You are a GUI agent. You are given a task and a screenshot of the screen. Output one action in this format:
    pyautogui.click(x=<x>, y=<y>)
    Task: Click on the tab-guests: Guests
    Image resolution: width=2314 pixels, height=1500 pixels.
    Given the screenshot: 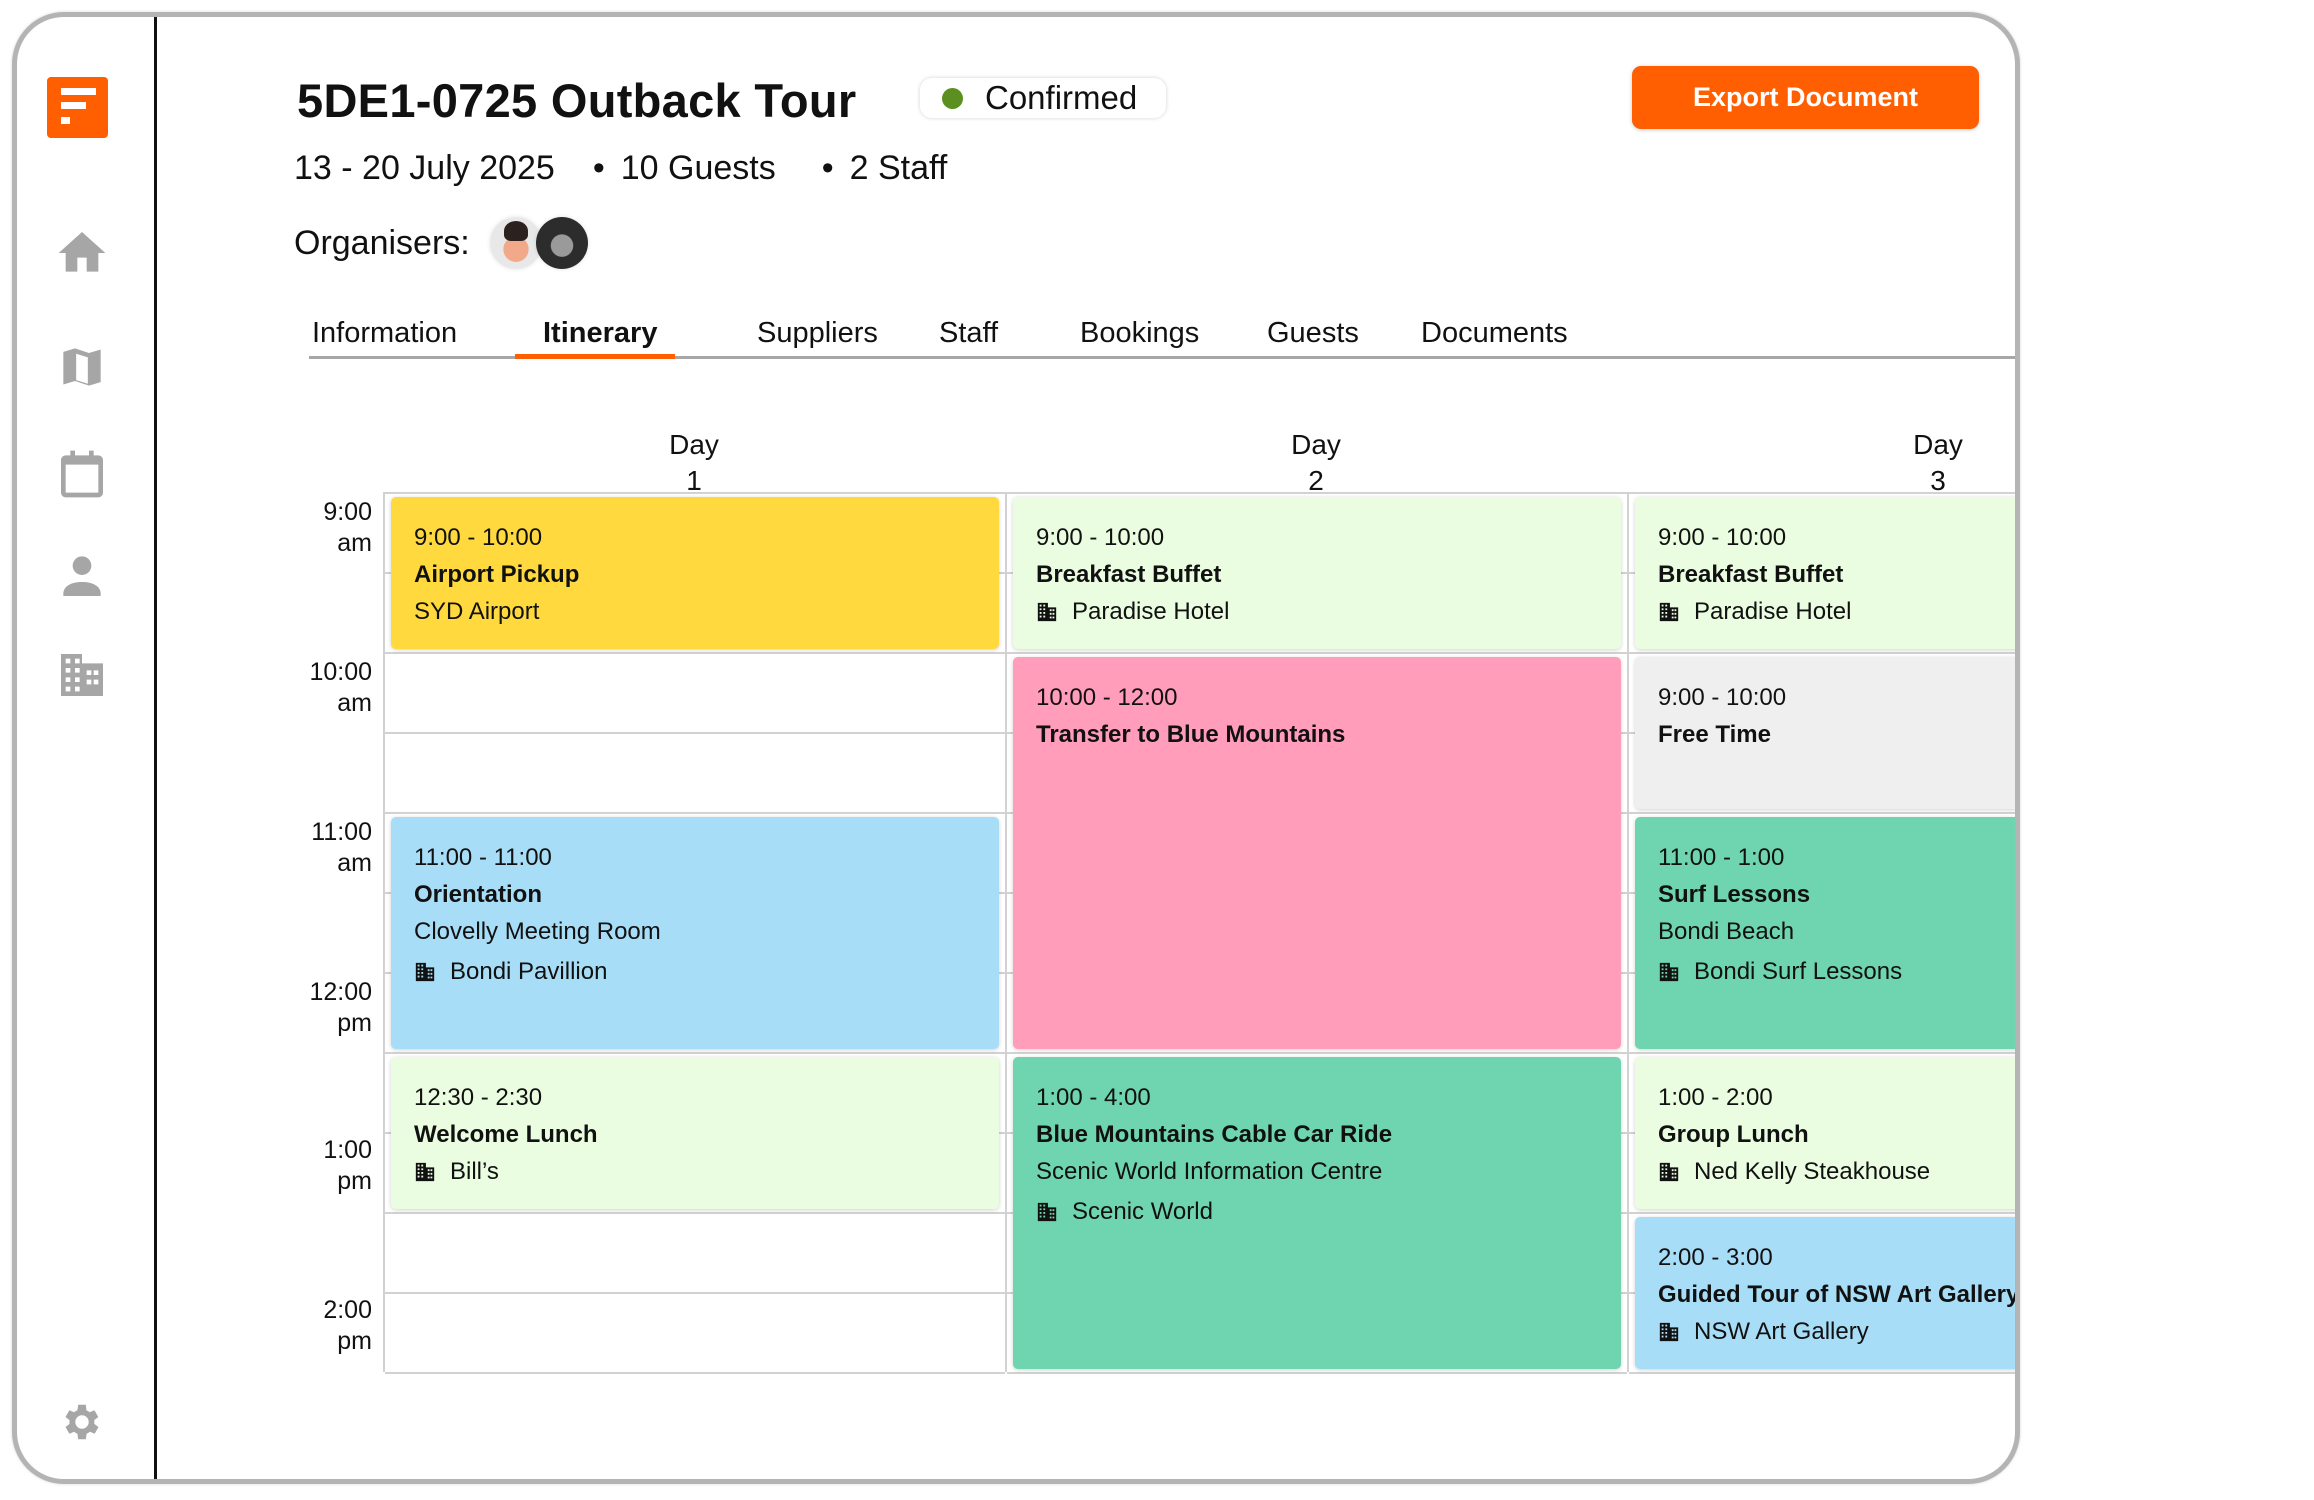 What is the action you would take?
    pyautogui.click(x=1313, y=333)
    